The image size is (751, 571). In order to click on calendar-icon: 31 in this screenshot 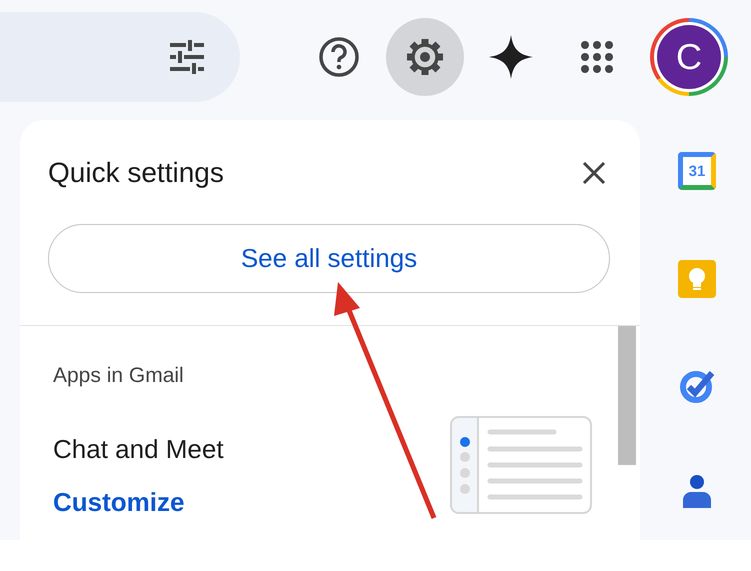, I will do `click(697, 171)`.